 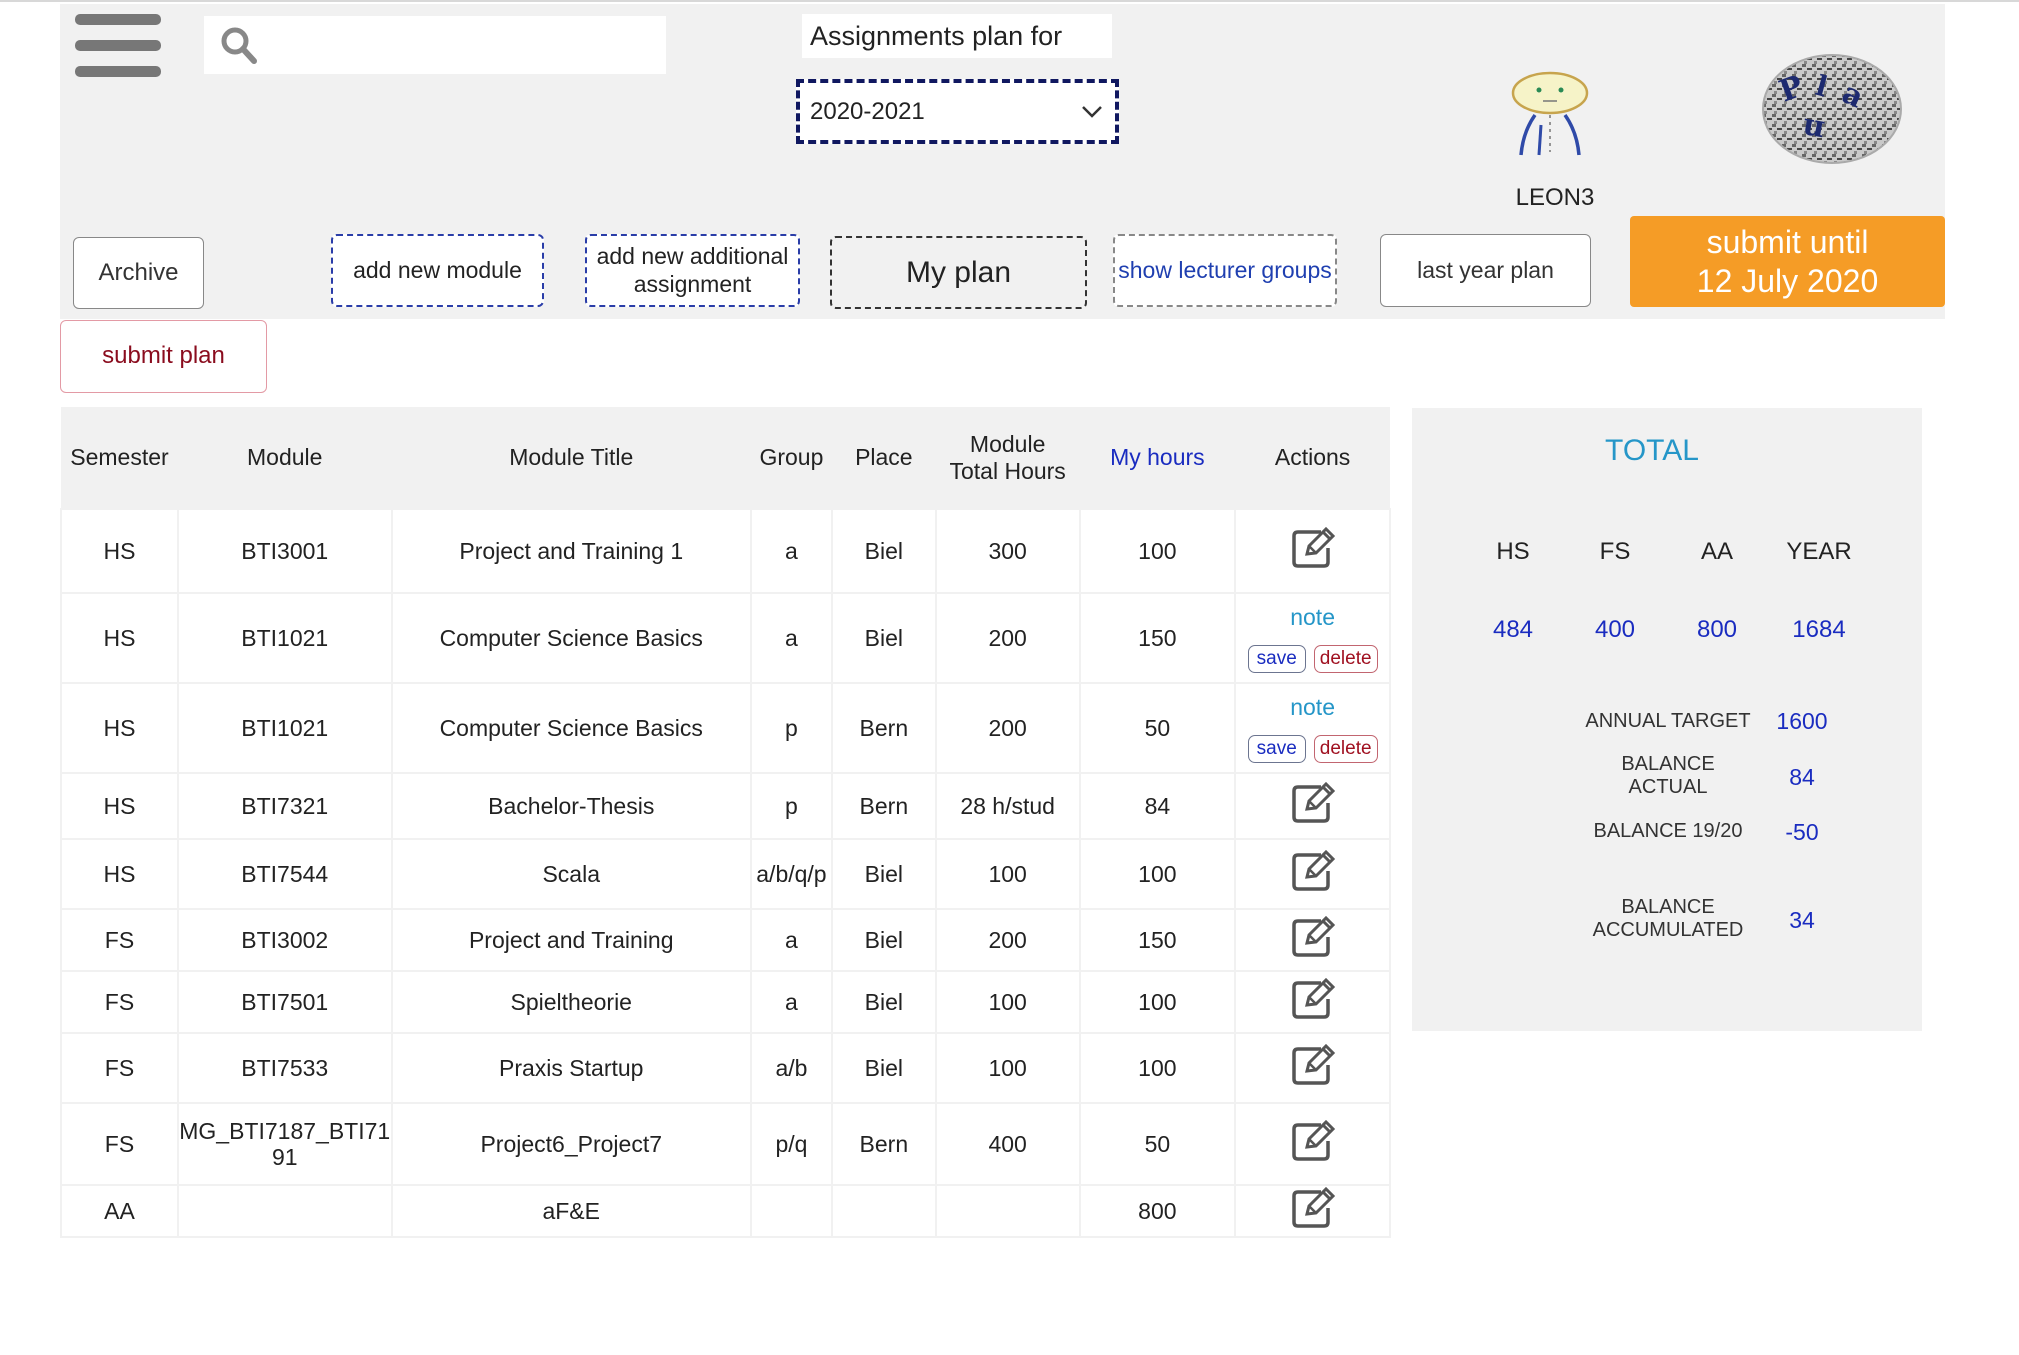 I want to click on col-total-hours: Module Total Hours, so click(x=1007, y=458).